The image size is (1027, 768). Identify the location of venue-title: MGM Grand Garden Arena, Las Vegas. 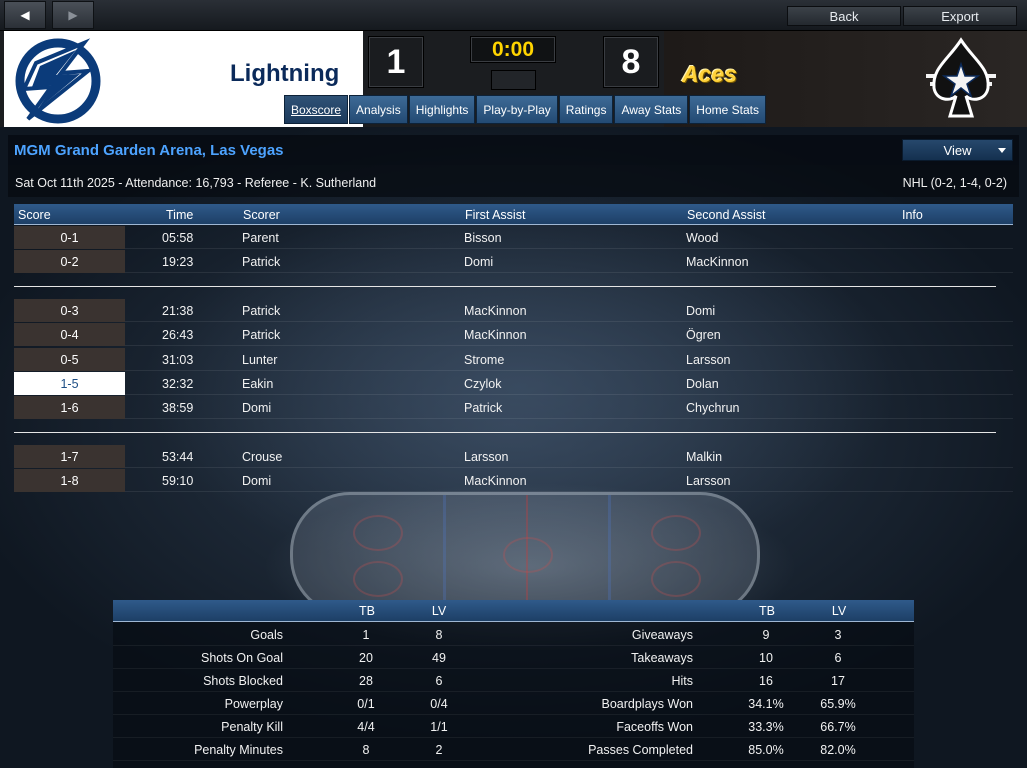
(149, 150).